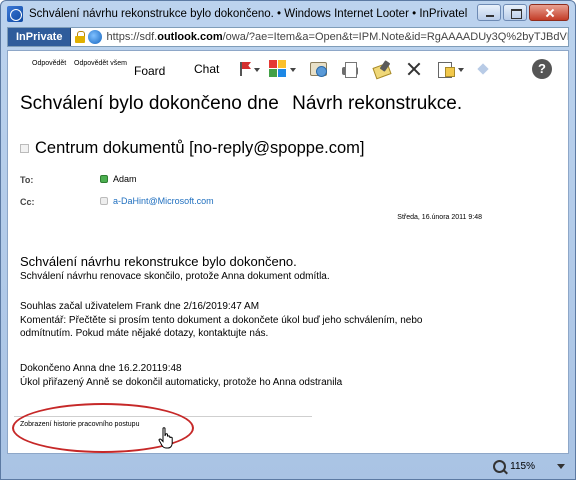 This screenshot has width=576, height=480. Describe the element at coordinates (500, 466) in the screenshot. I see `zoom-icon` at that location.